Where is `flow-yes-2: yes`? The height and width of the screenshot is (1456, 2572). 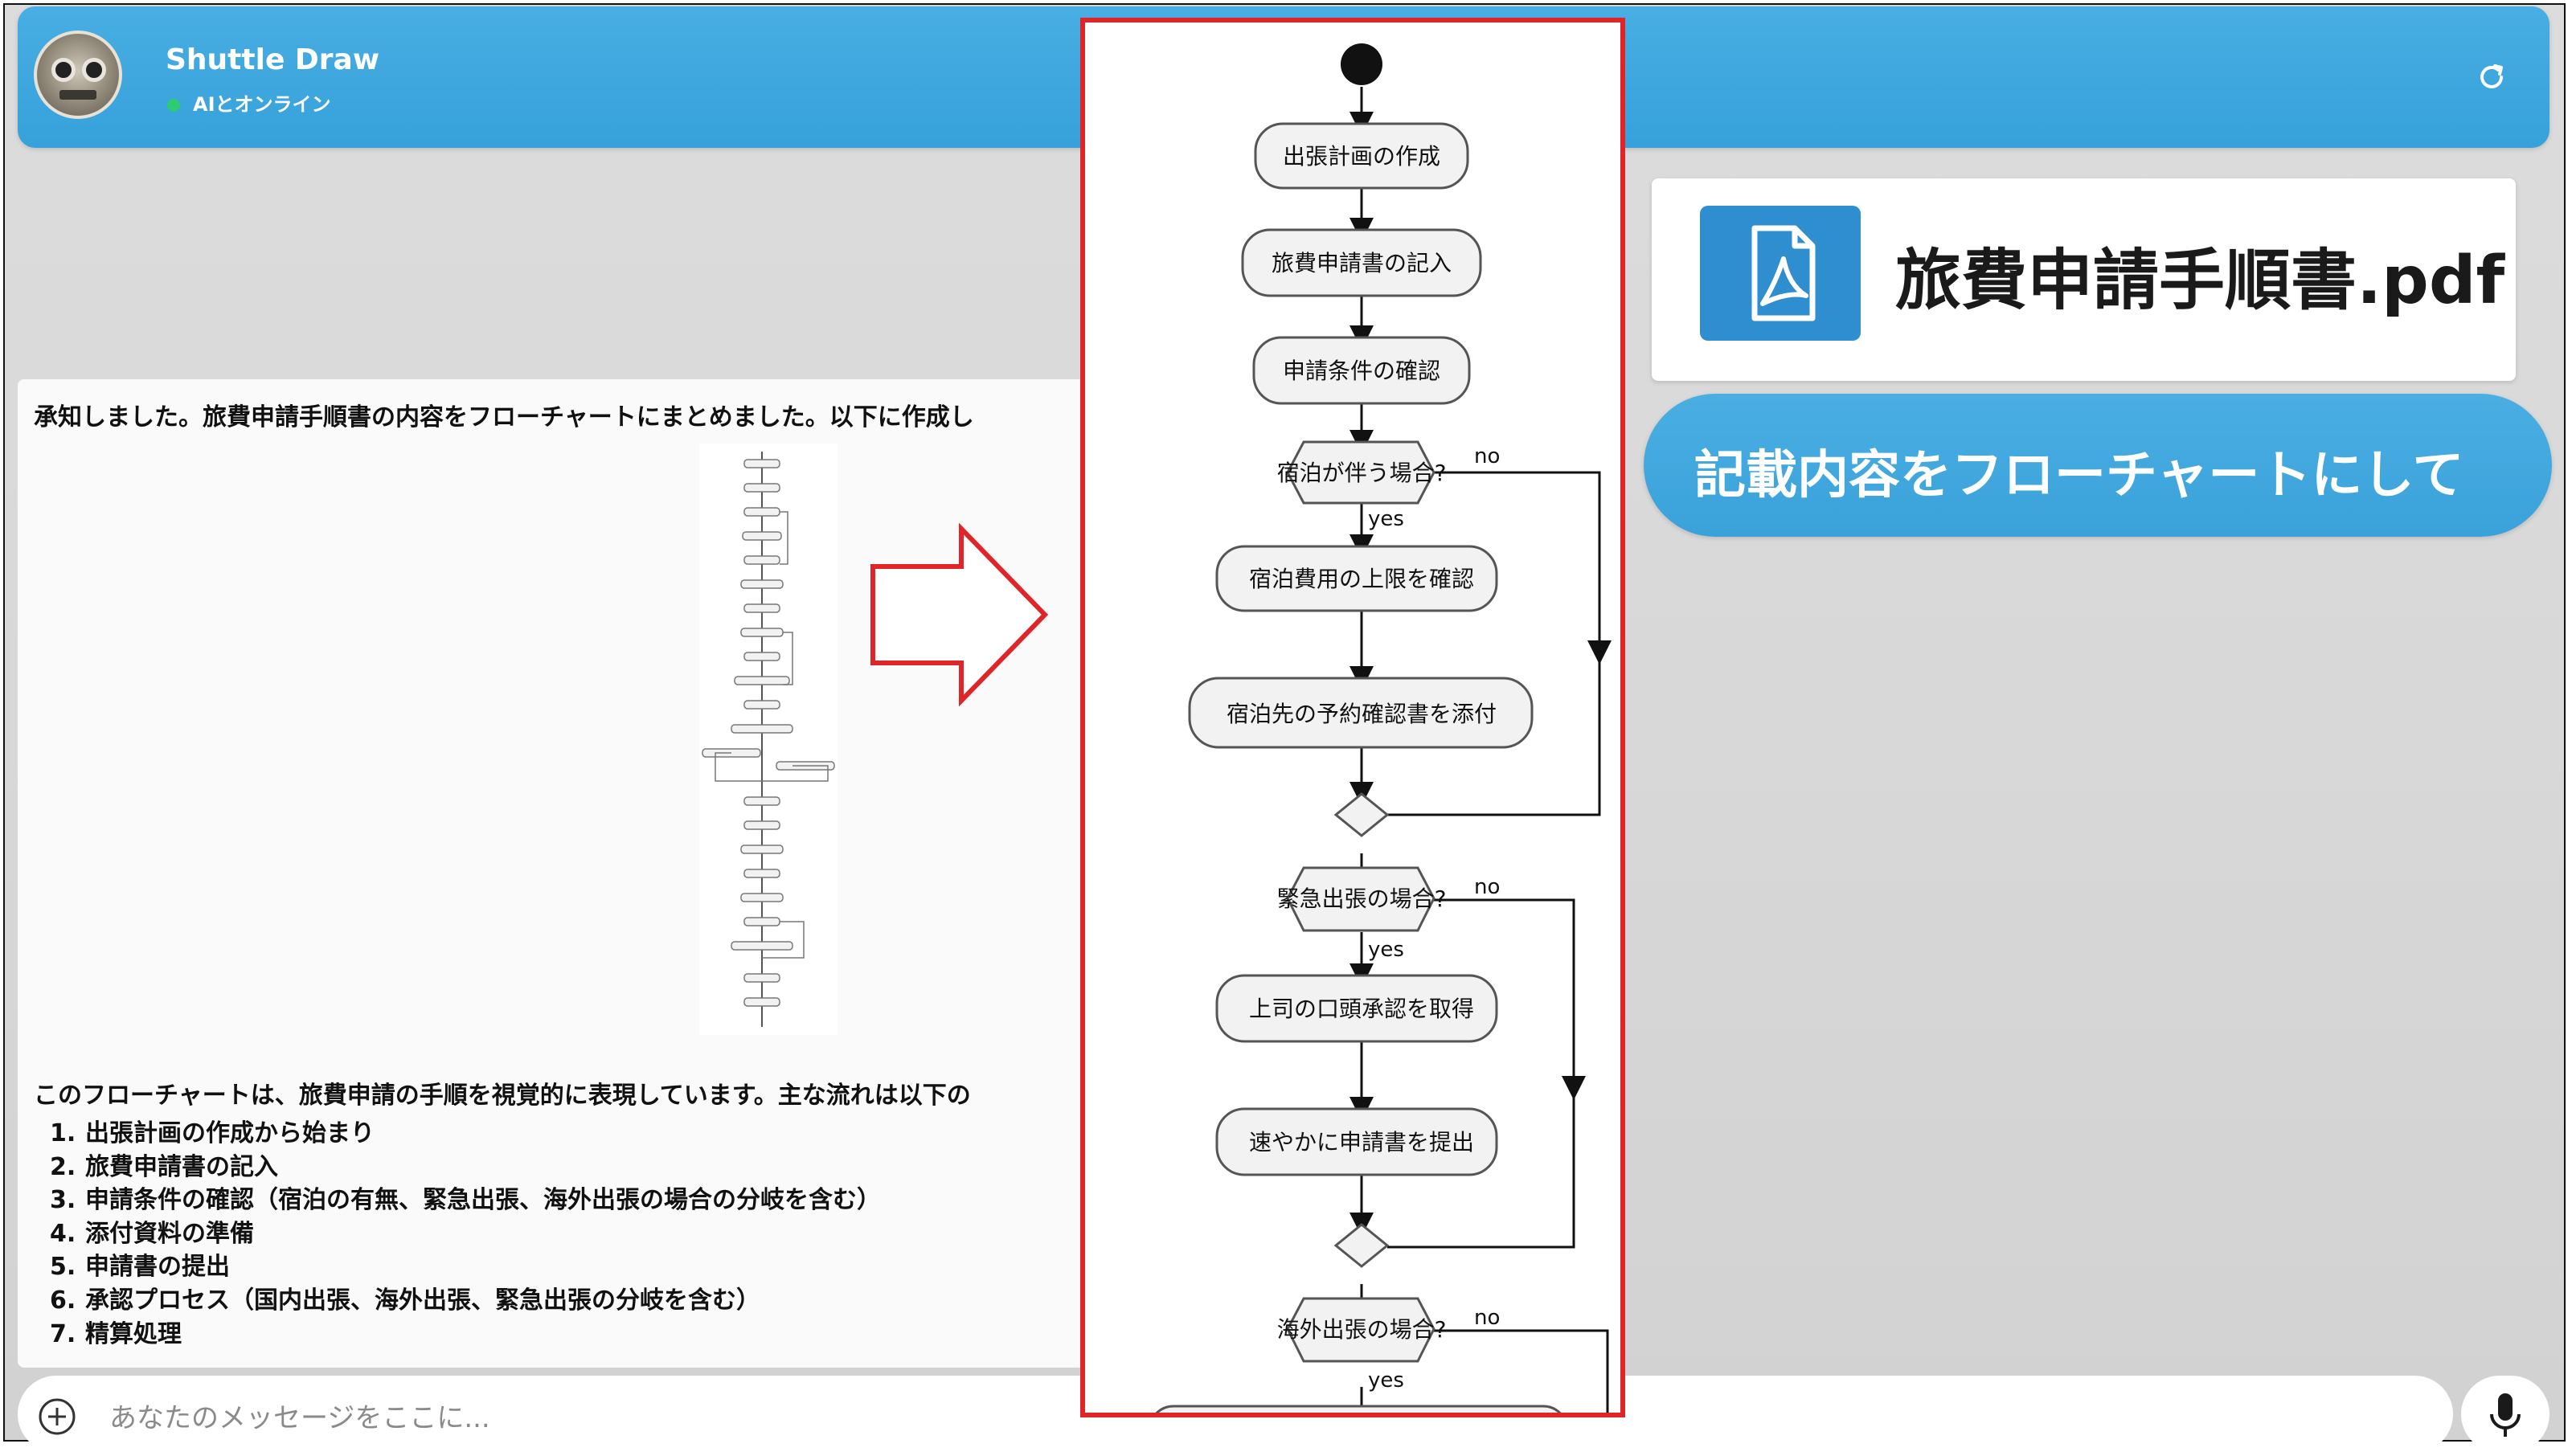
flow-yes-2: yes is located at coordinates (1386, 950).